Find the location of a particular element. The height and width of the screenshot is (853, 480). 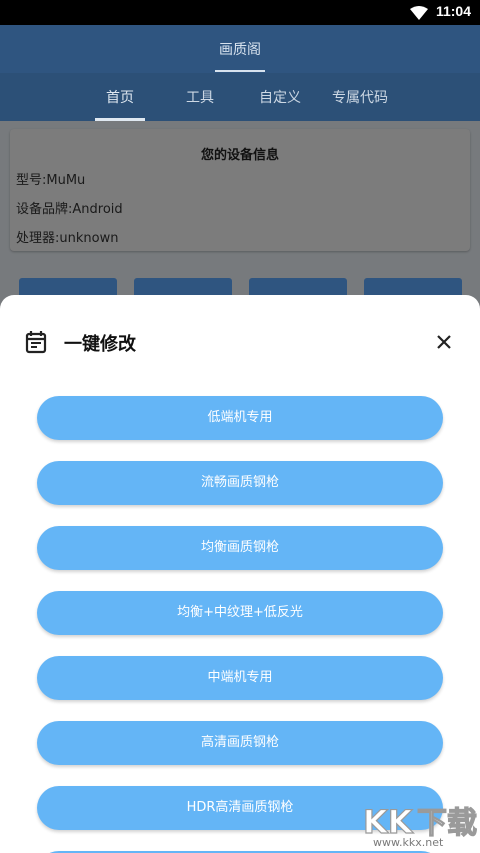

option-hd-button: 高清画质钢枪 is located at coordinates (240, 743).